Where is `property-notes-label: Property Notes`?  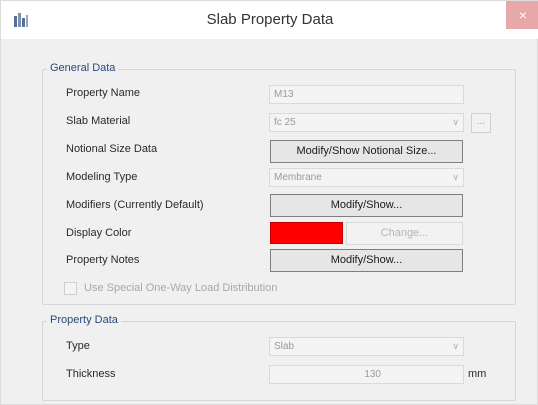
property-notes-label: Property Notes is located at coordinates (103, 260).